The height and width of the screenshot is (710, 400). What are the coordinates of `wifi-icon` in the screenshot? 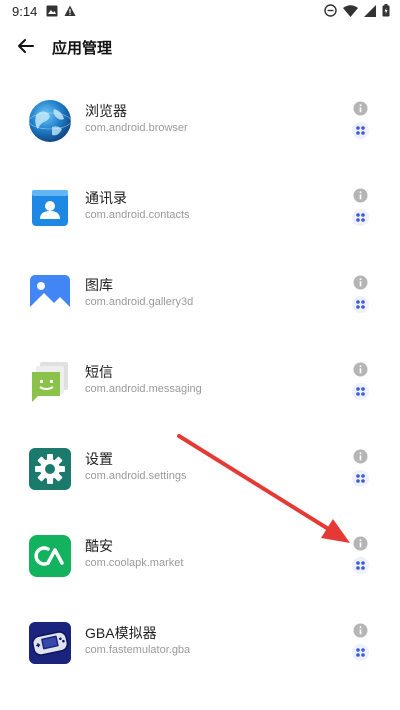 It's located at (350, 10).